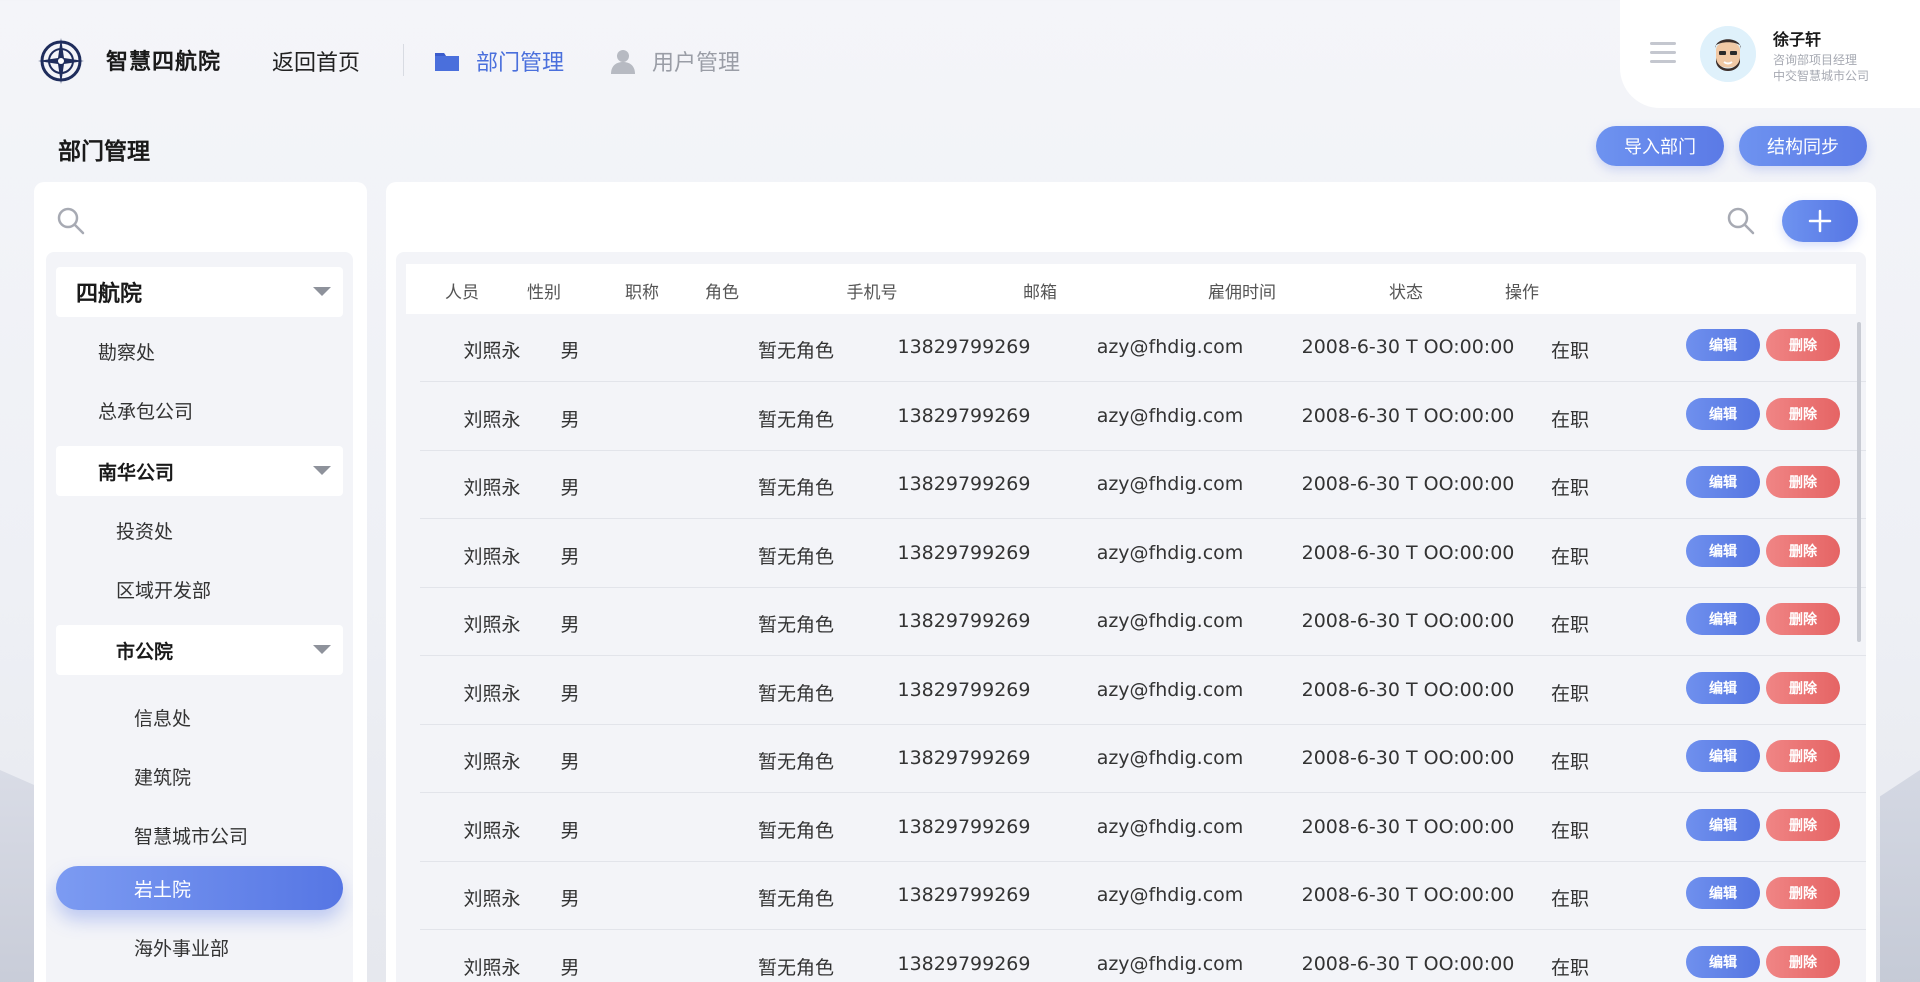  I want to click on tree-node-label: 总承包公司, so click(146, 411).